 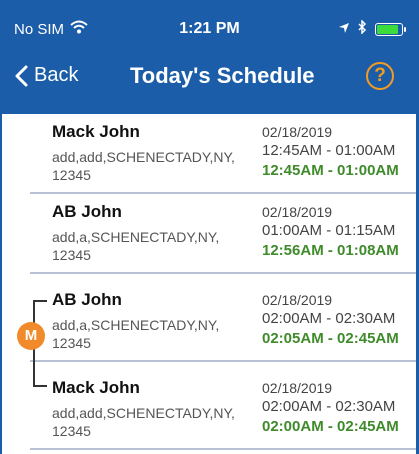 What do you see at coordinates (21, 76) in the screenshot?
I see `chevron-left-icon` at bounding box center [21, 76].